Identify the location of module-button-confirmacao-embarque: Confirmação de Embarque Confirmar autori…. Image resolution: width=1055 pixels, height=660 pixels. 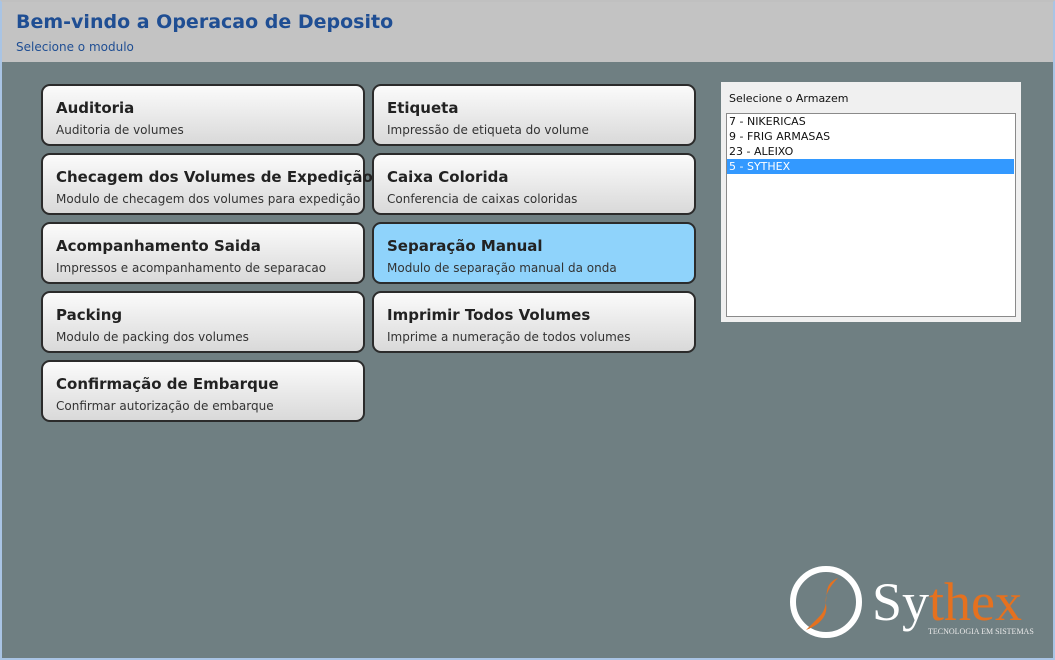
(203, 391).